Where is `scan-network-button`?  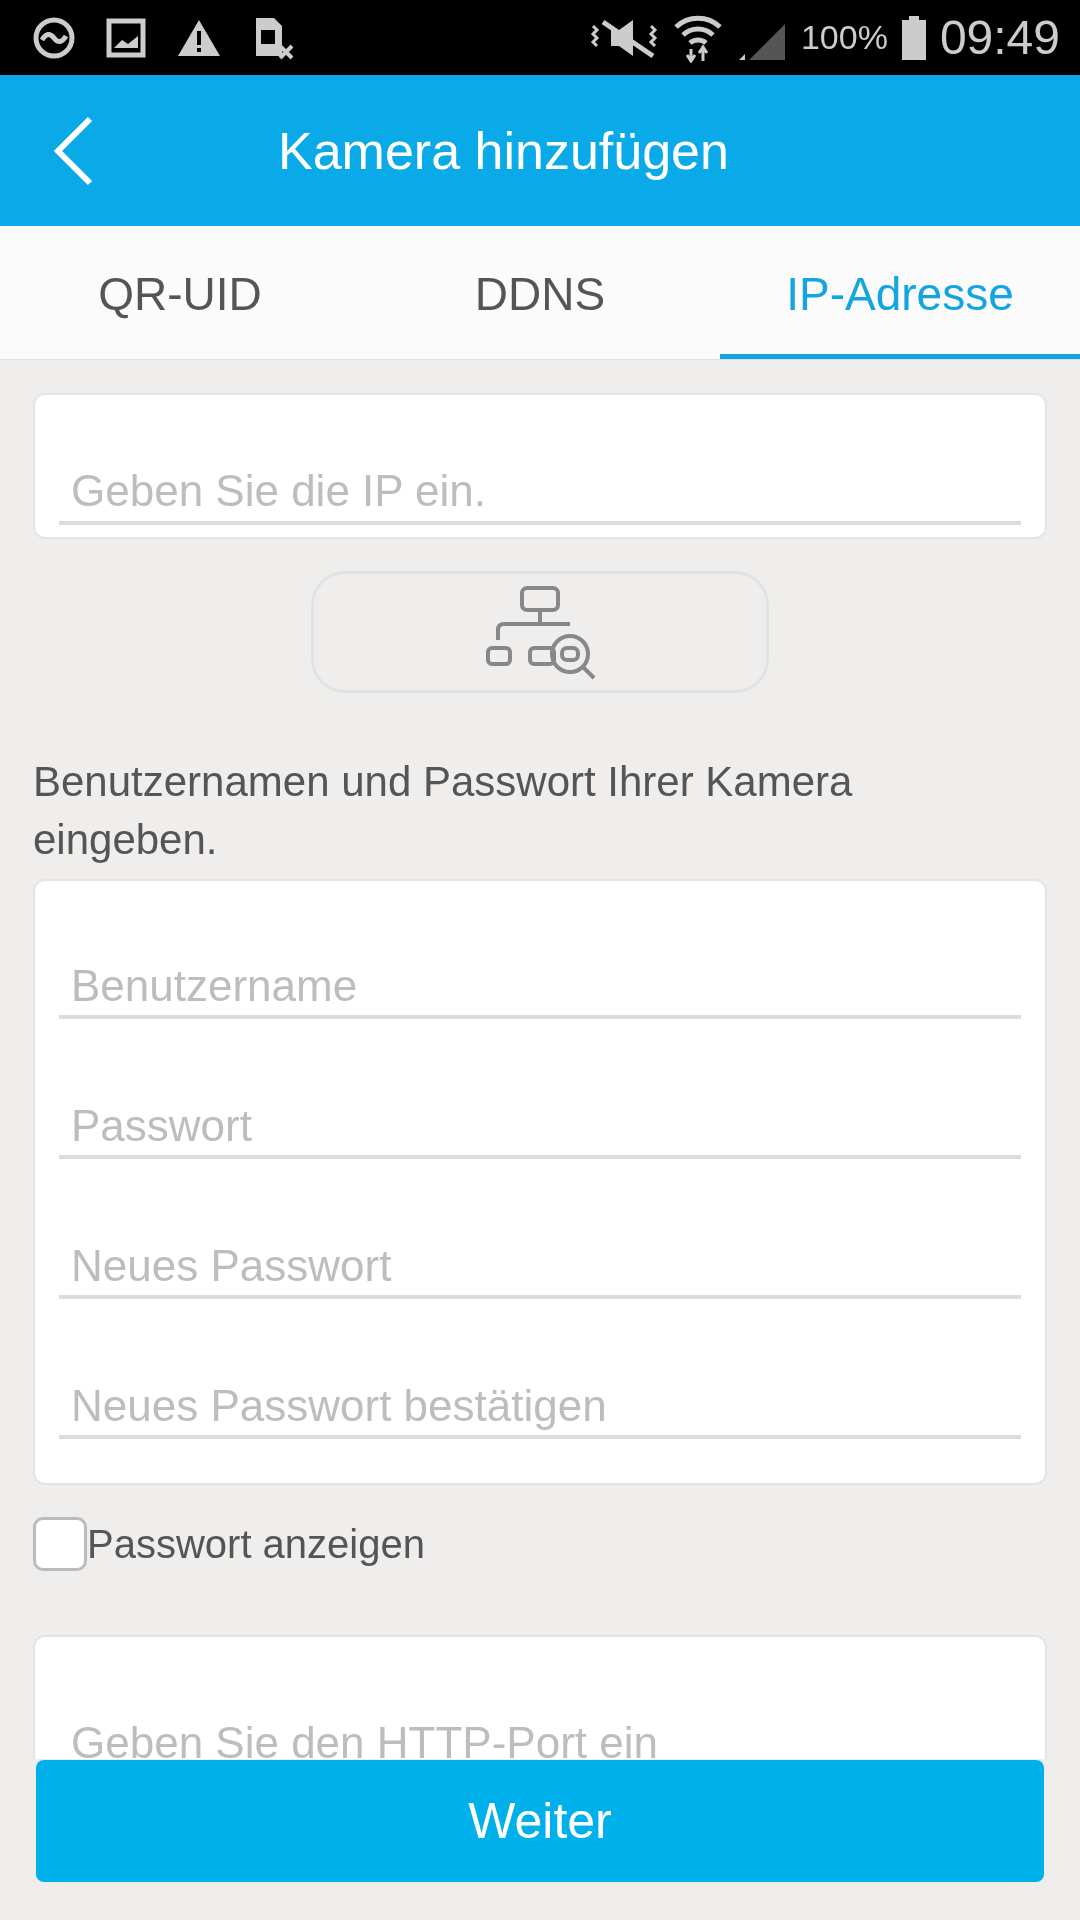
scan-network-button is located at coordinates (540, 632).